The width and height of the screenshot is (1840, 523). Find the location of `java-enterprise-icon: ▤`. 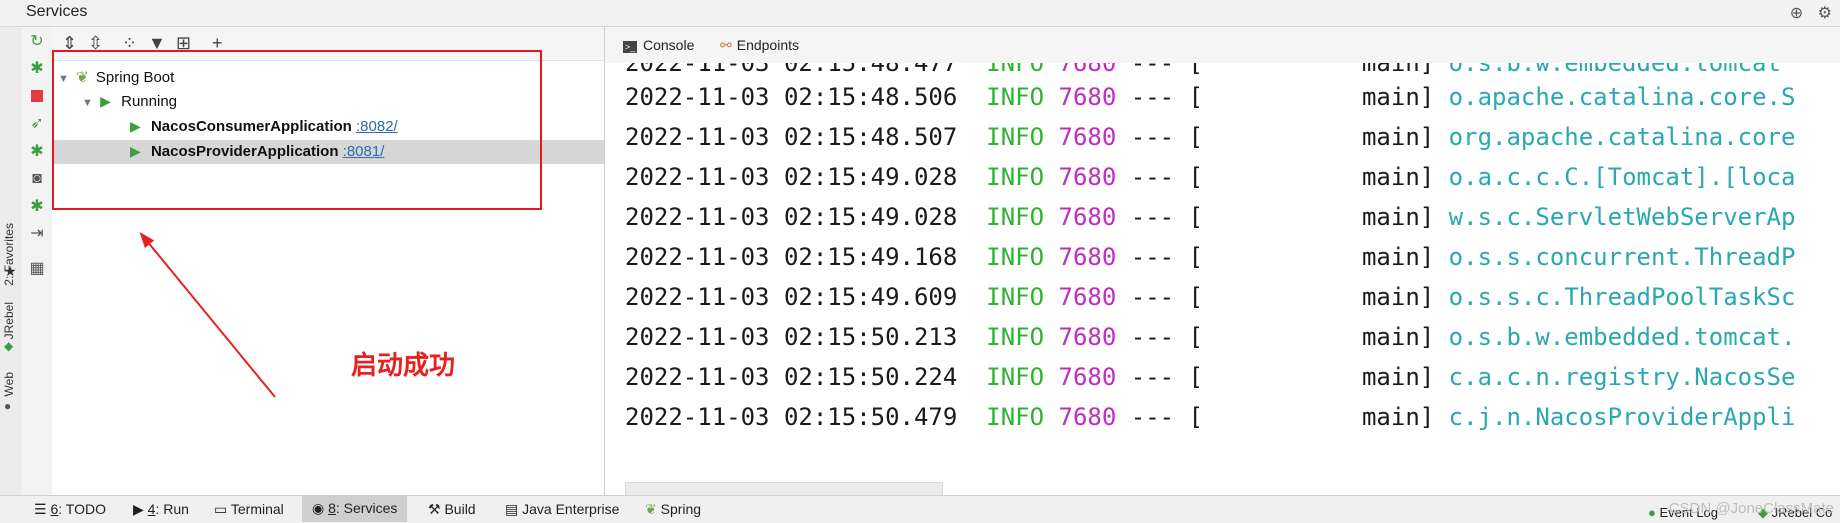

java-enterprise-icon: ▤ is located at coordinates (514, 509).